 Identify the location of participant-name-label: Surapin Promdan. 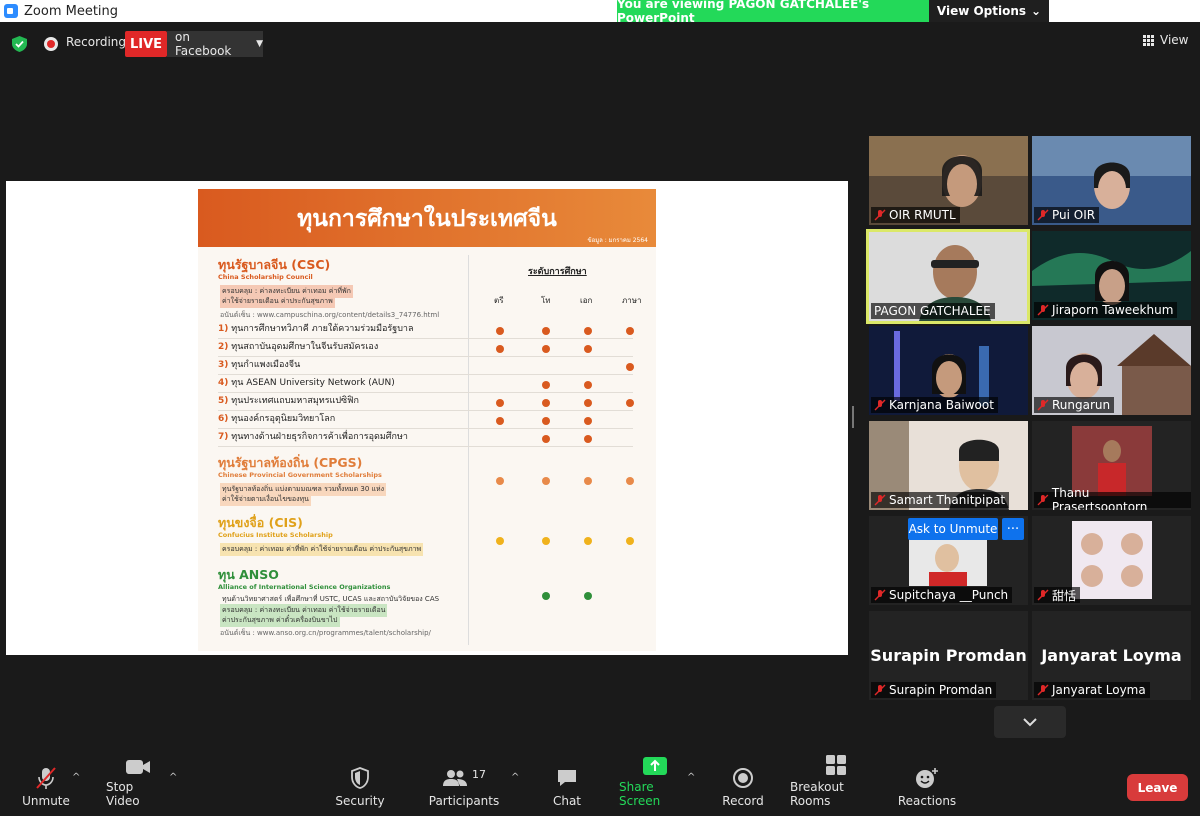
(934, 690).